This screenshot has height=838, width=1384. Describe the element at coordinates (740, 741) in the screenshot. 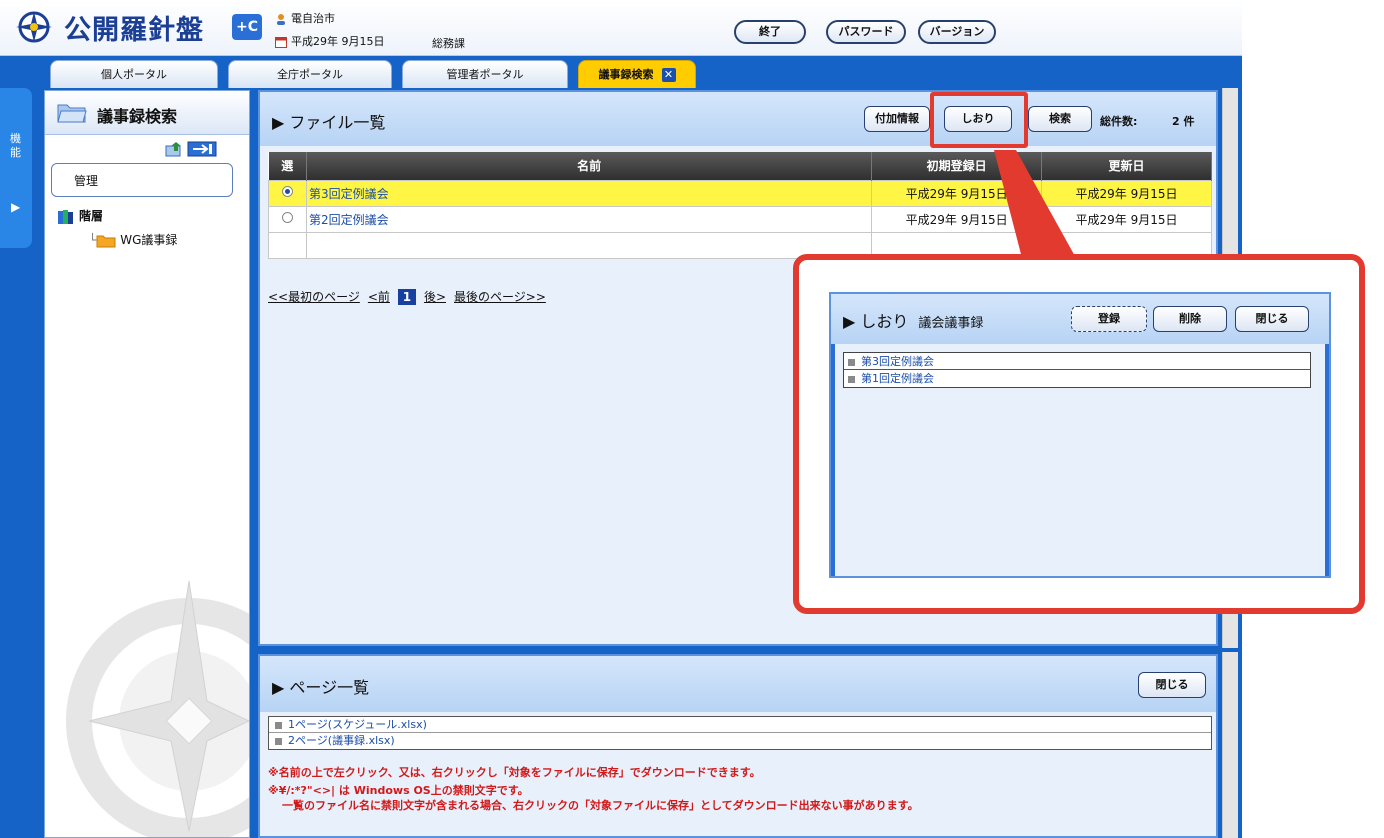

I see `list-item: 2ページ(議事録.xlsx)` at that location.